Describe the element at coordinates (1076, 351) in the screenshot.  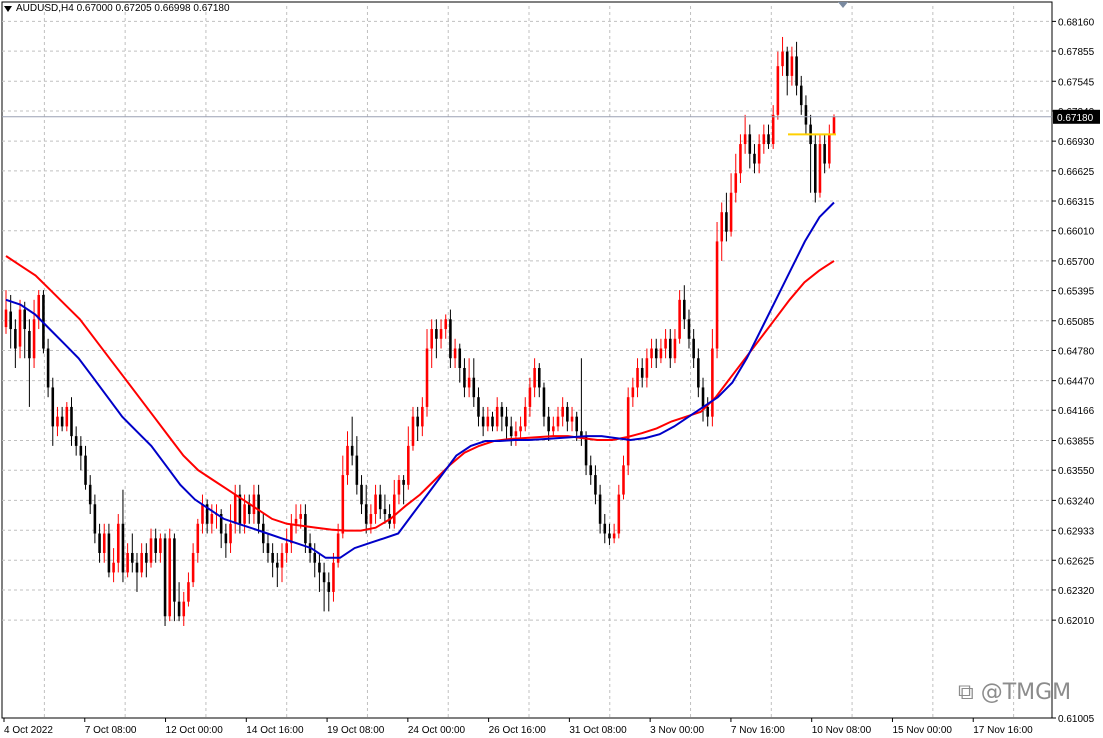
I see `y-tick-label: 0.64780` at that location.